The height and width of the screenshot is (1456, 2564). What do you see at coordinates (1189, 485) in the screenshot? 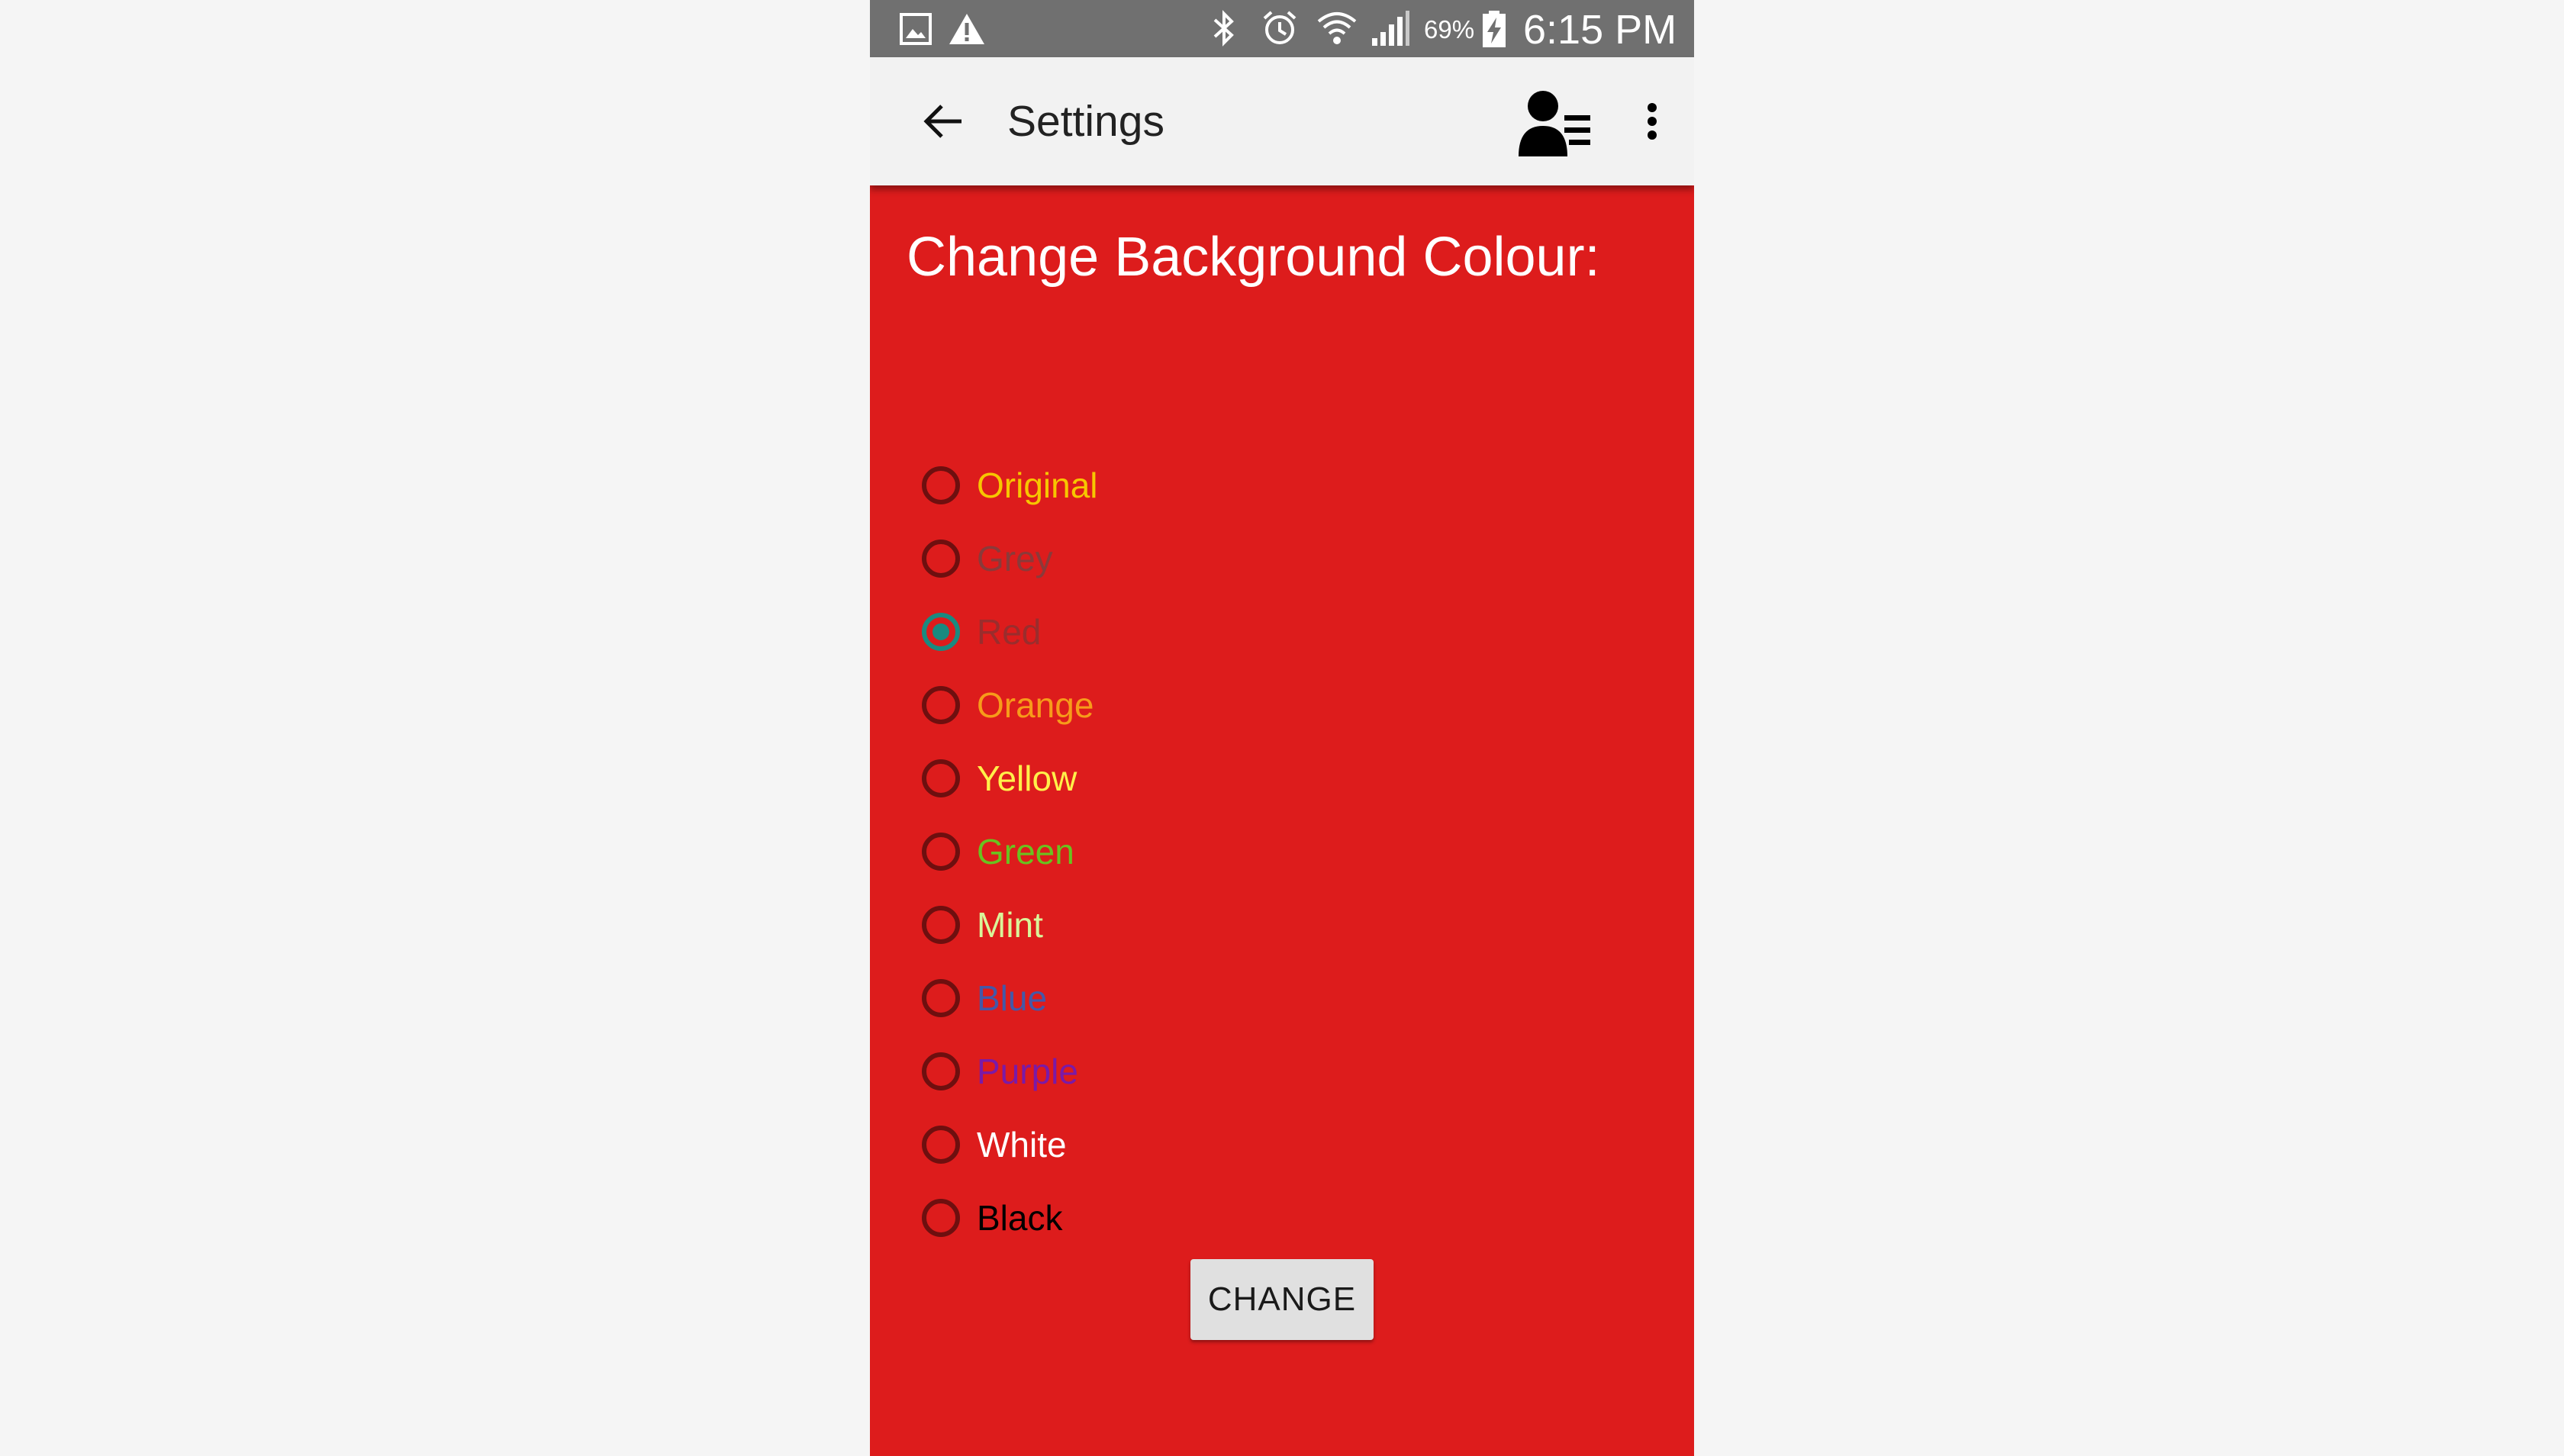
I see `radio-option-original: Original` at bounding box center [1189, 485].